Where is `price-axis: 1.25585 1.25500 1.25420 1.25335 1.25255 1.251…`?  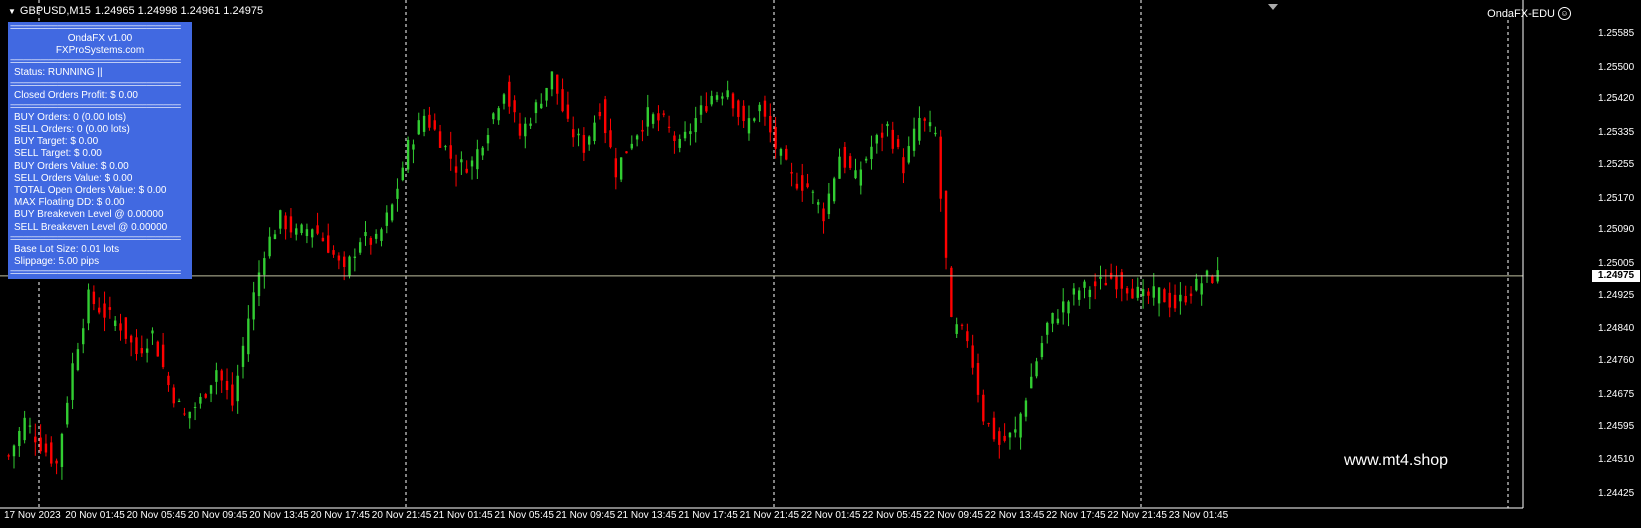 price-axis: 1.25585 1.25500 1.25420 1.25335 1.25255 1.251… is located at coordinates (1616, 264).